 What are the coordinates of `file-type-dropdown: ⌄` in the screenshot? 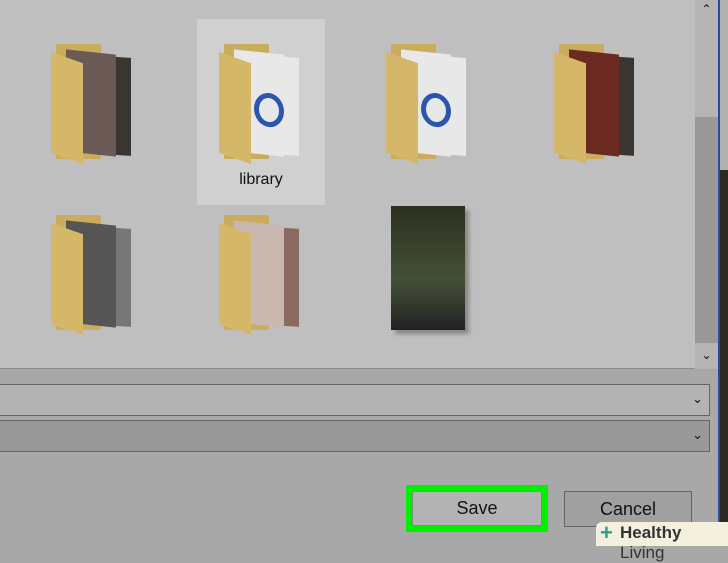 It's located at (355, 436).